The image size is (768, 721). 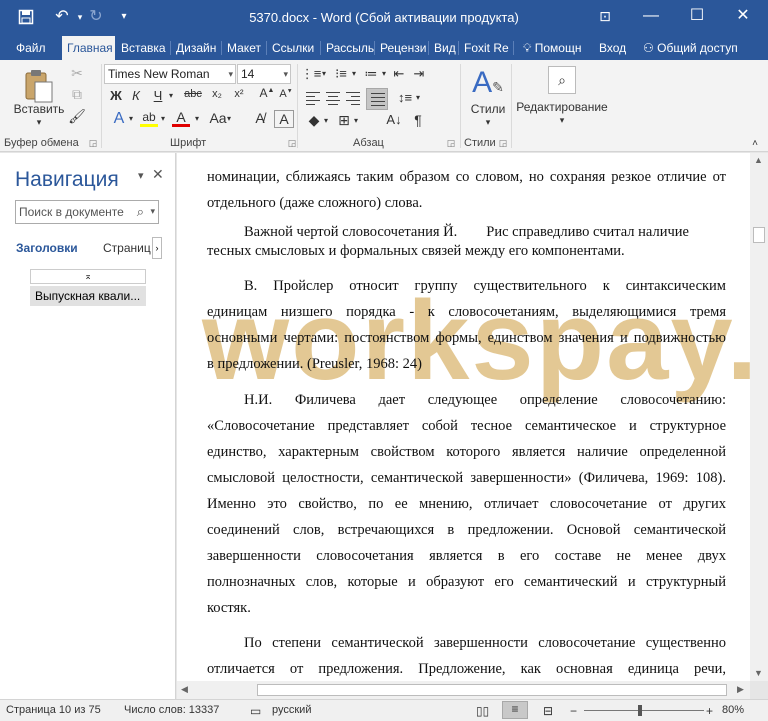 I want to click on tell-me-box: 💡︎ Помощн, so click(x=558, y=48).